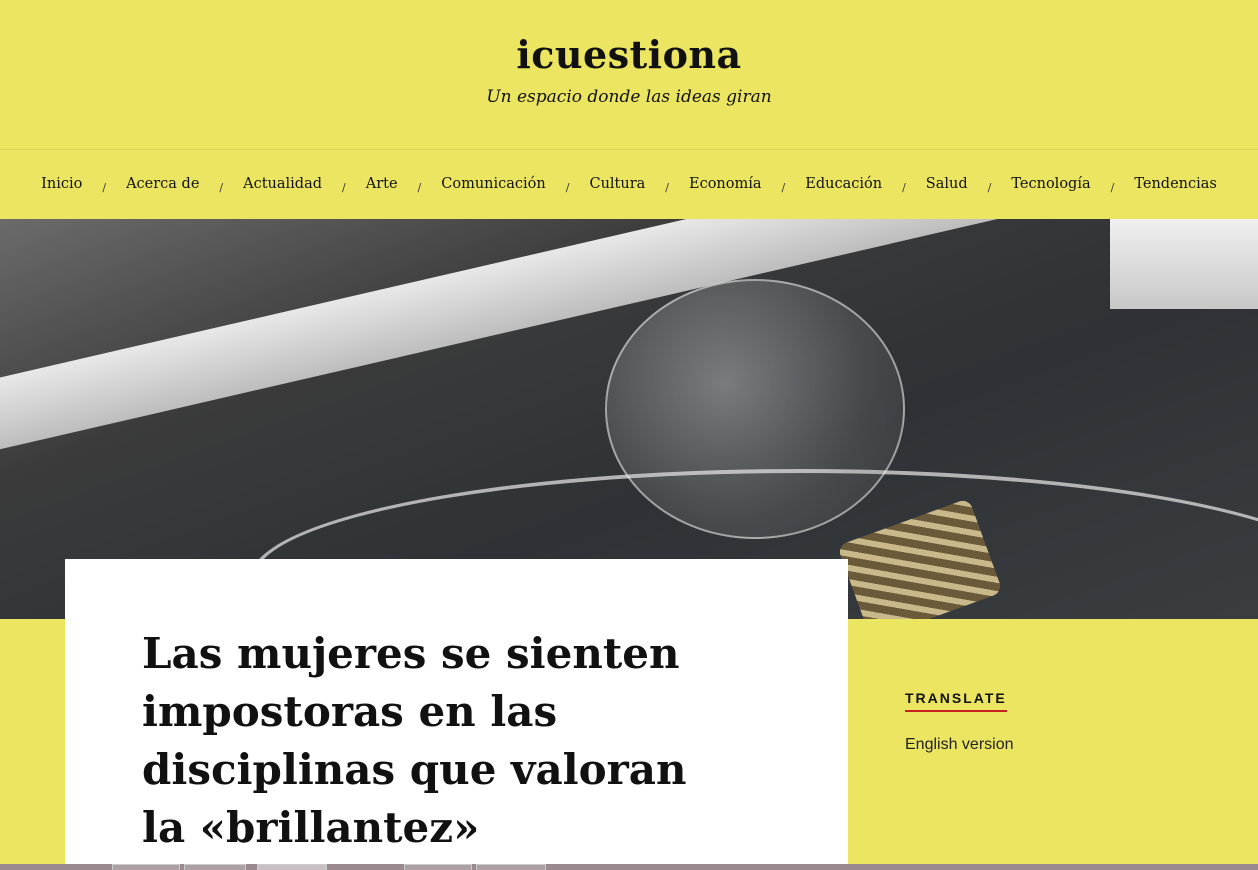 The height and width of the screenshot is (870, 1258). What do you see at coordinates (282, 184) in the screenshot?
I see `nav-item: Actualidad` at bounding box center [282, 184].